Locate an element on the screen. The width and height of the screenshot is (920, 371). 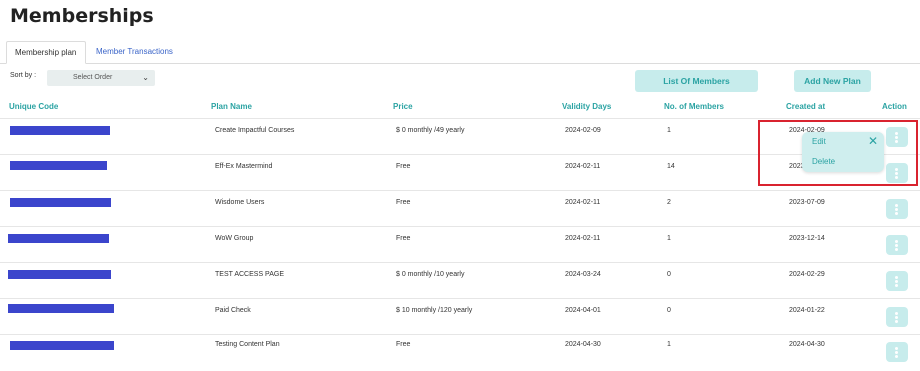
validity-days: 2024-03-24 is located at coordinates (583, 274).